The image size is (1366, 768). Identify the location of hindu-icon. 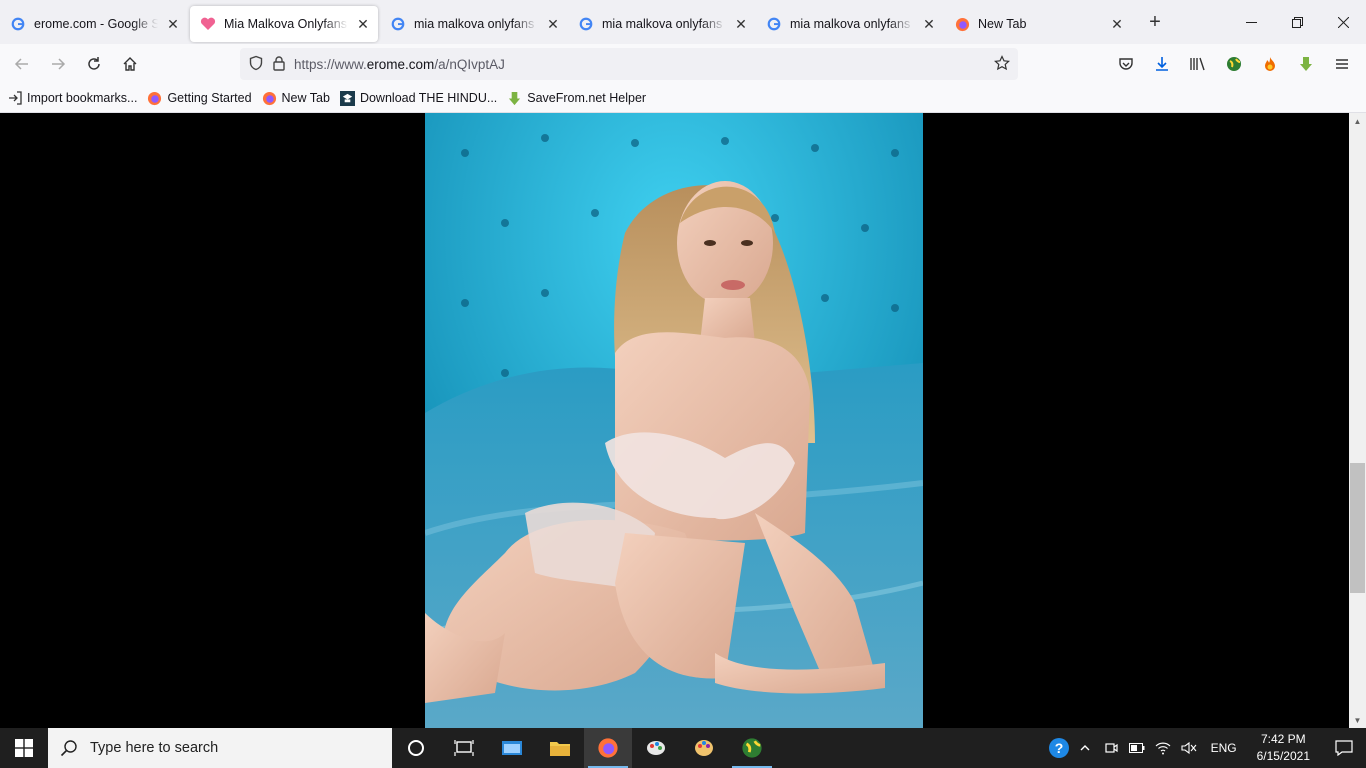
(347, 98).